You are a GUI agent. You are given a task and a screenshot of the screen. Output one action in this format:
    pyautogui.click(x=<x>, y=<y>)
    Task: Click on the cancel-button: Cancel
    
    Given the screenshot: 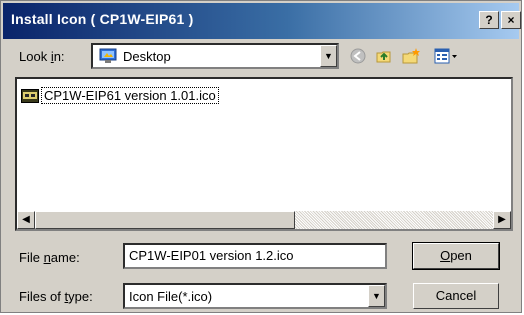 What is the action you would take?
    pyautogui.click(x=456, y=296)
    